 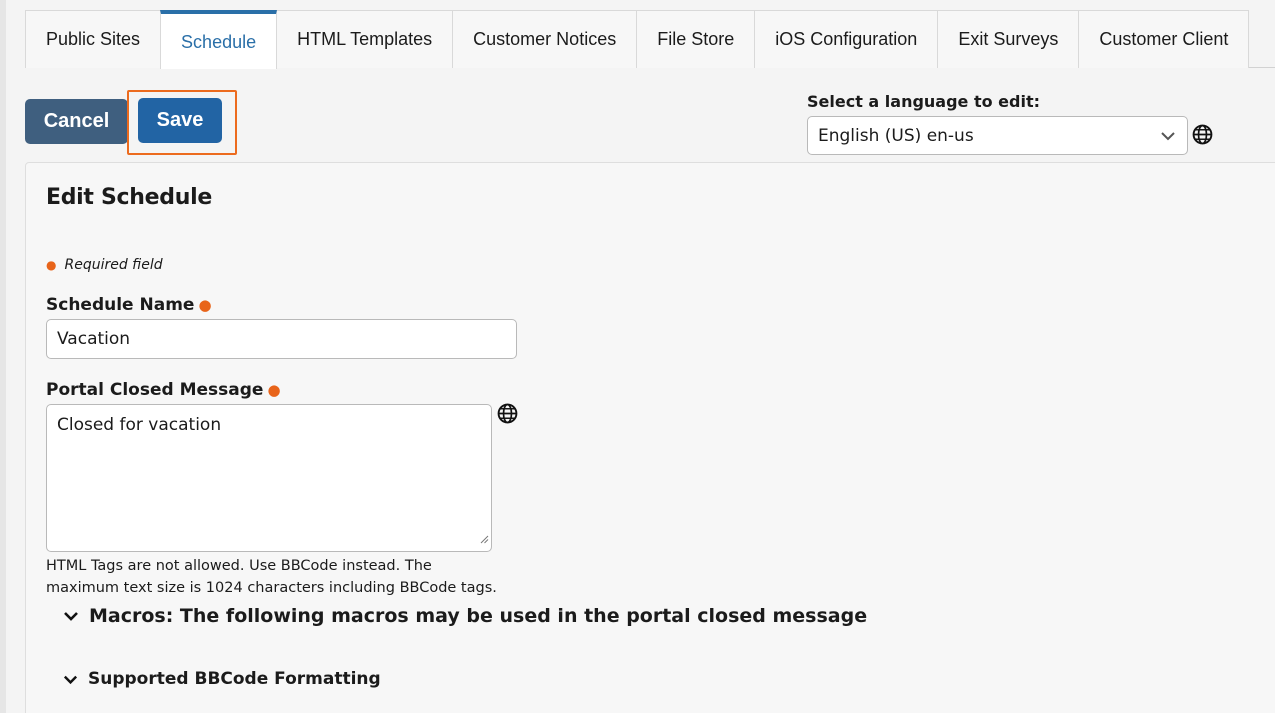 I want to click on closed-message-label: Portal Closed Message ●, so click(x=163, y=390).